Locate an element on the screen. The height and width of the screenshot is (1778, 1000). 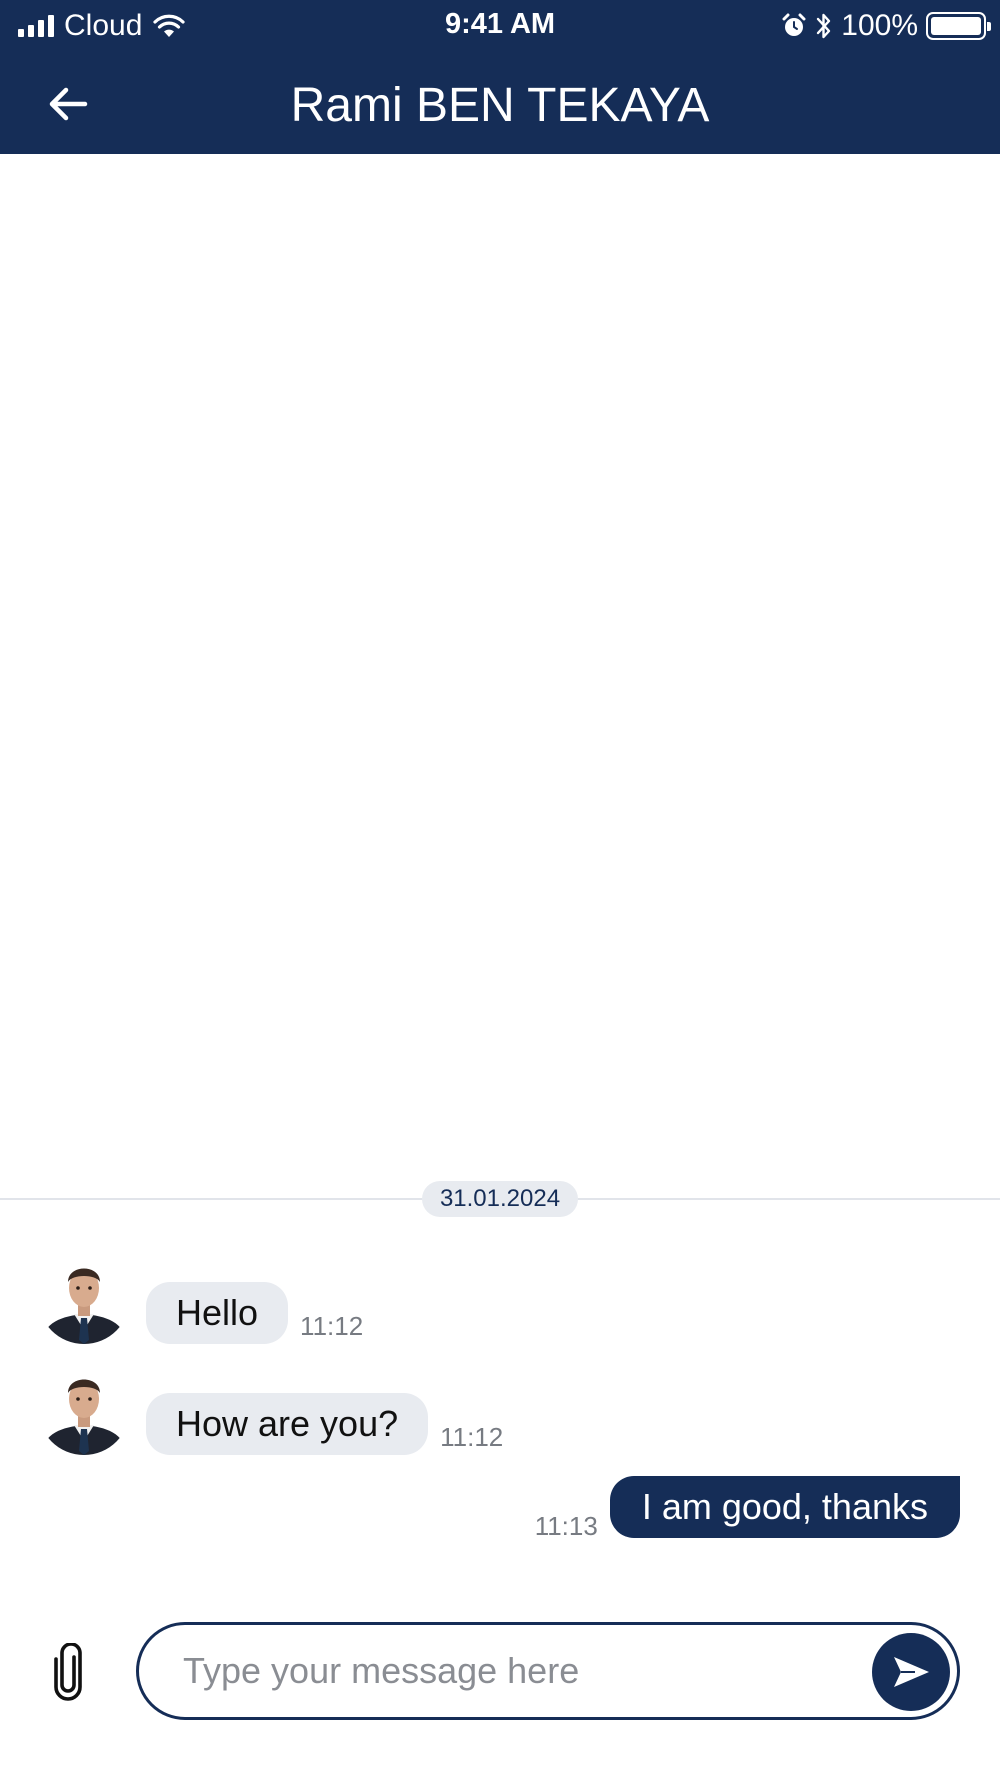
outgoing-message-bubble: I am good, thanks is located at coordinates (784, 1507).